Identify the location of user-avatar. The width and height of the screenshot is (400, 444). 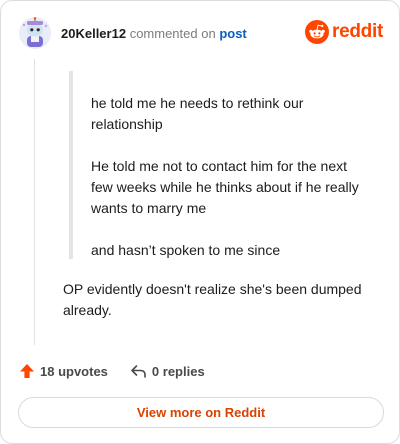
(35, 33).